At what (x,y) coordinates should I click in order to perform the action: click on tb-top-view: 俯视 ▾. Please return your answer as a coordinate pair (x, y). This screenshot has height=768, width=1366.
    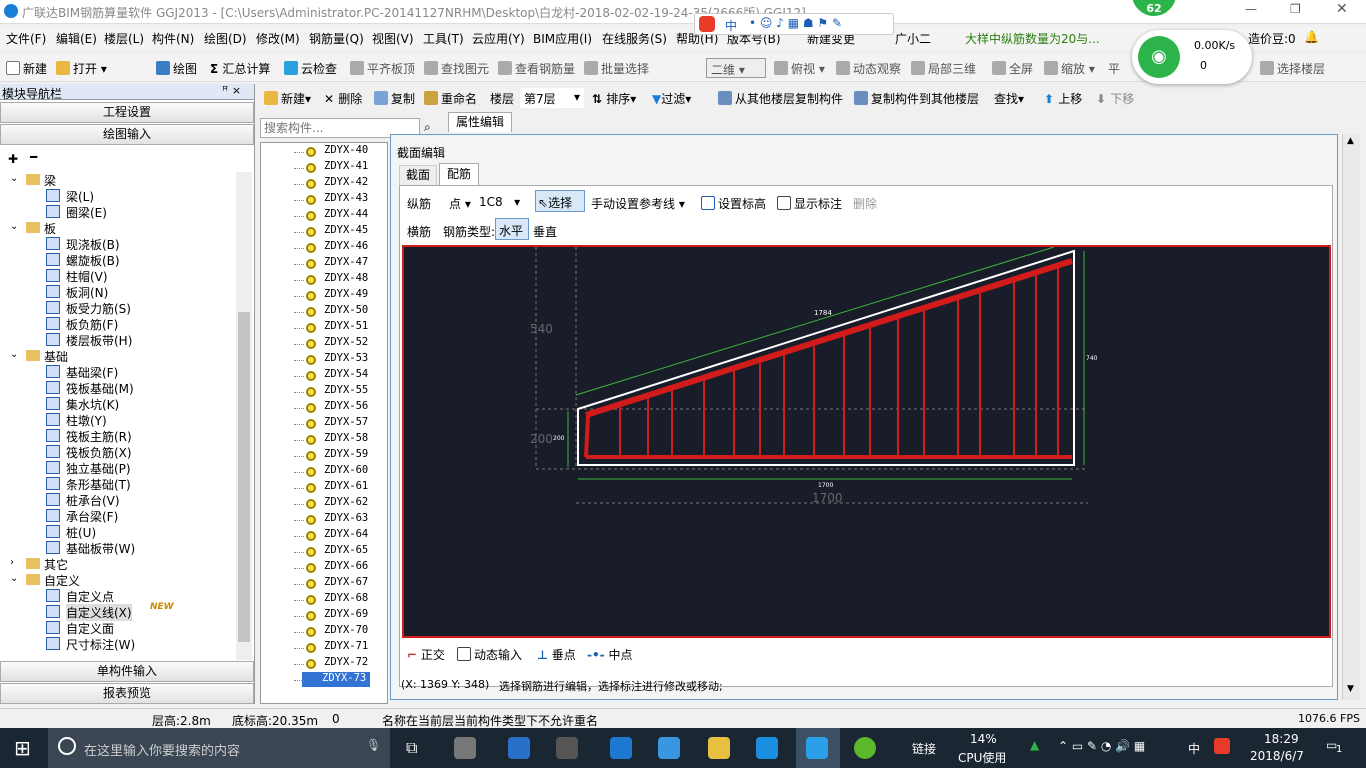
    Looking at the image, I should click on (799, 68).